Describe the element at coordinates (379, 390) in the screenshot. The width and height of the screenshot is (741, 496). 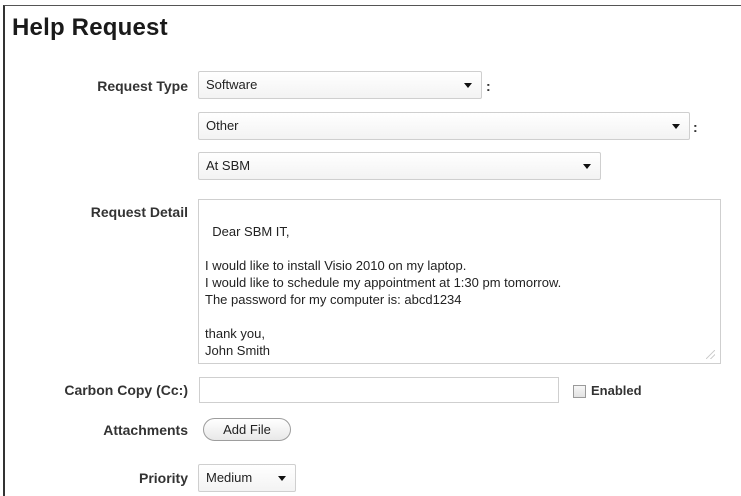
I see `carbon-copy-input` at that location.